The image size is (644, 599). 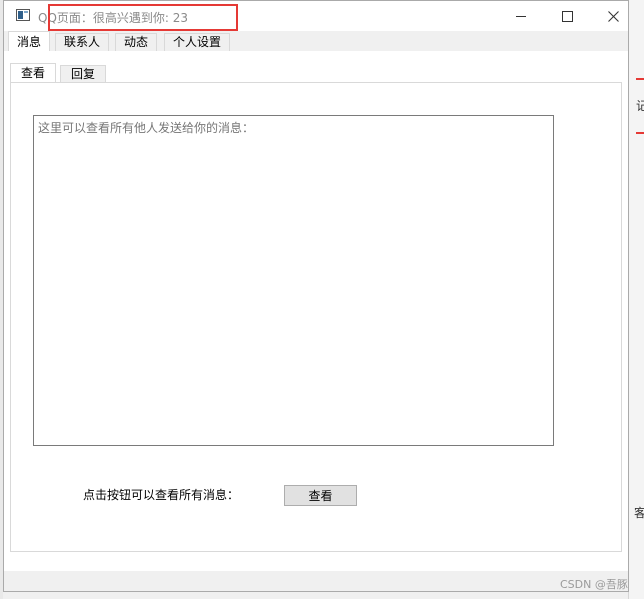 What do you see at coordinates (143, 17) in the screenshot?
I see `title-highlight-annotation` at bounding box center [143, 17].